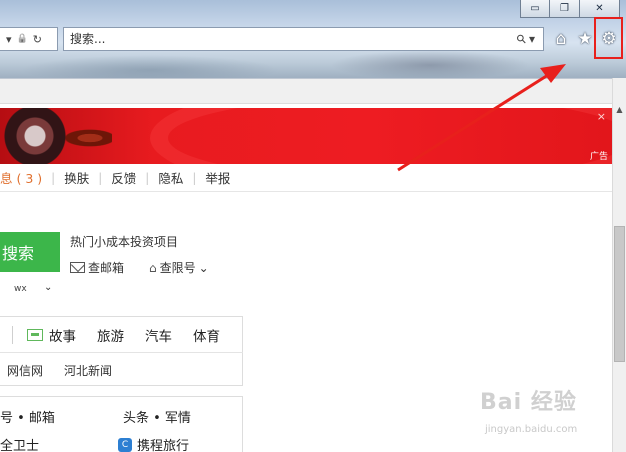 The width and height of the screenshot is (626, 452). Describe the element at coordinates (110, 335) in the screenshot. I see `nav-item-travel: 旅游` at that location.